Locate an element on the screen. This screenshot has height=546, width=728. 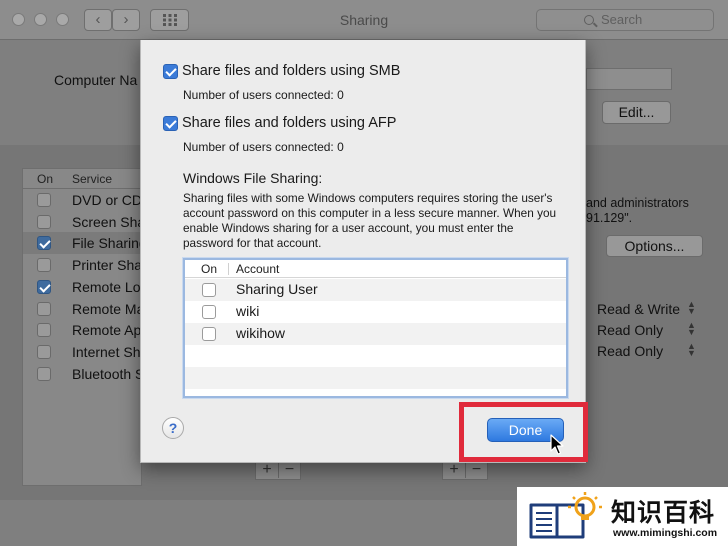
service-label: Bluetooth S is located at coordinates (107, 373).